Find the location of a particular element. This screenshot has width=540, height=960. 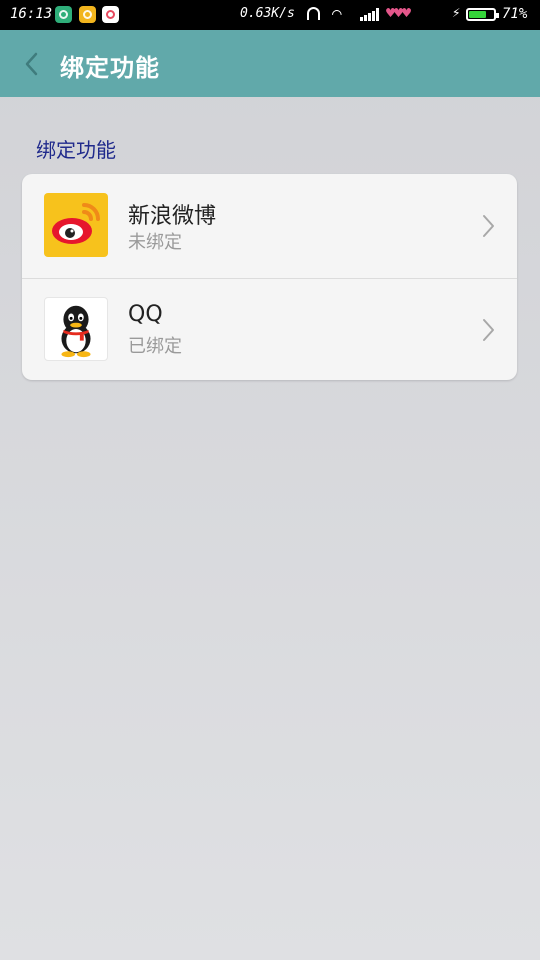

battery-icon is located at coordinates (482, 14).